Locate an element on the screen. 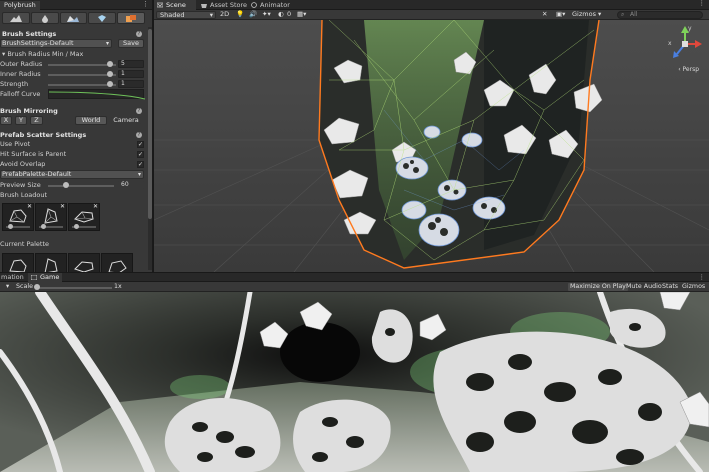  effects-icon: ✦▾ is located at coordinates (266, 15).